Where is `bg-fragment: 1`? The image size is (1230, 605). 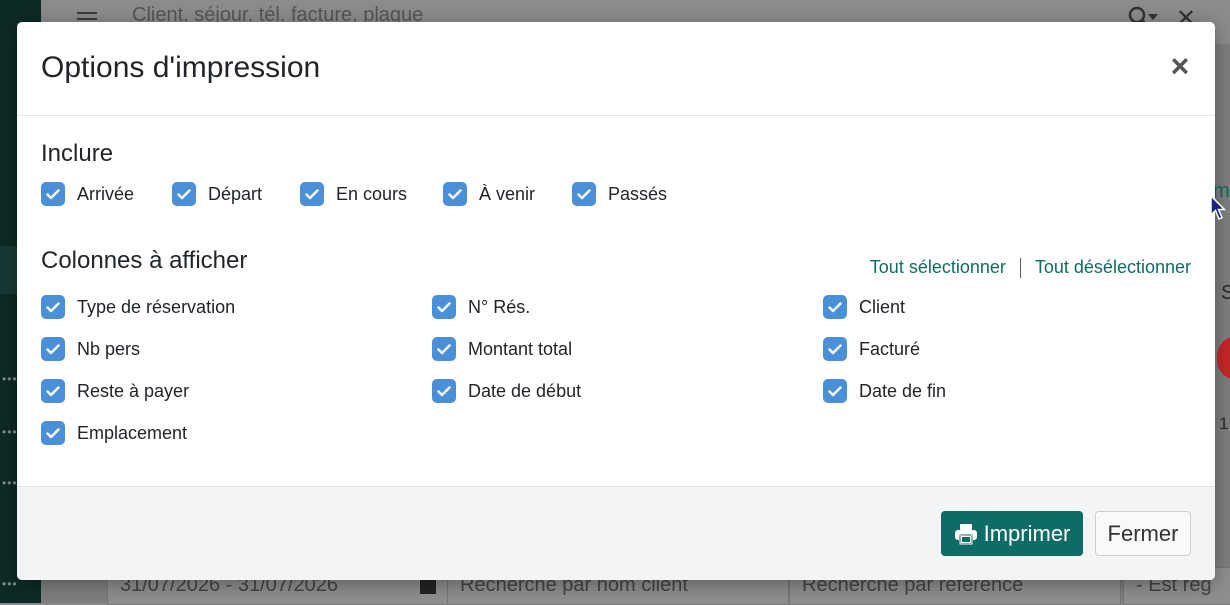
bg-fragment: 1 is located at coordinates (1224, 423).